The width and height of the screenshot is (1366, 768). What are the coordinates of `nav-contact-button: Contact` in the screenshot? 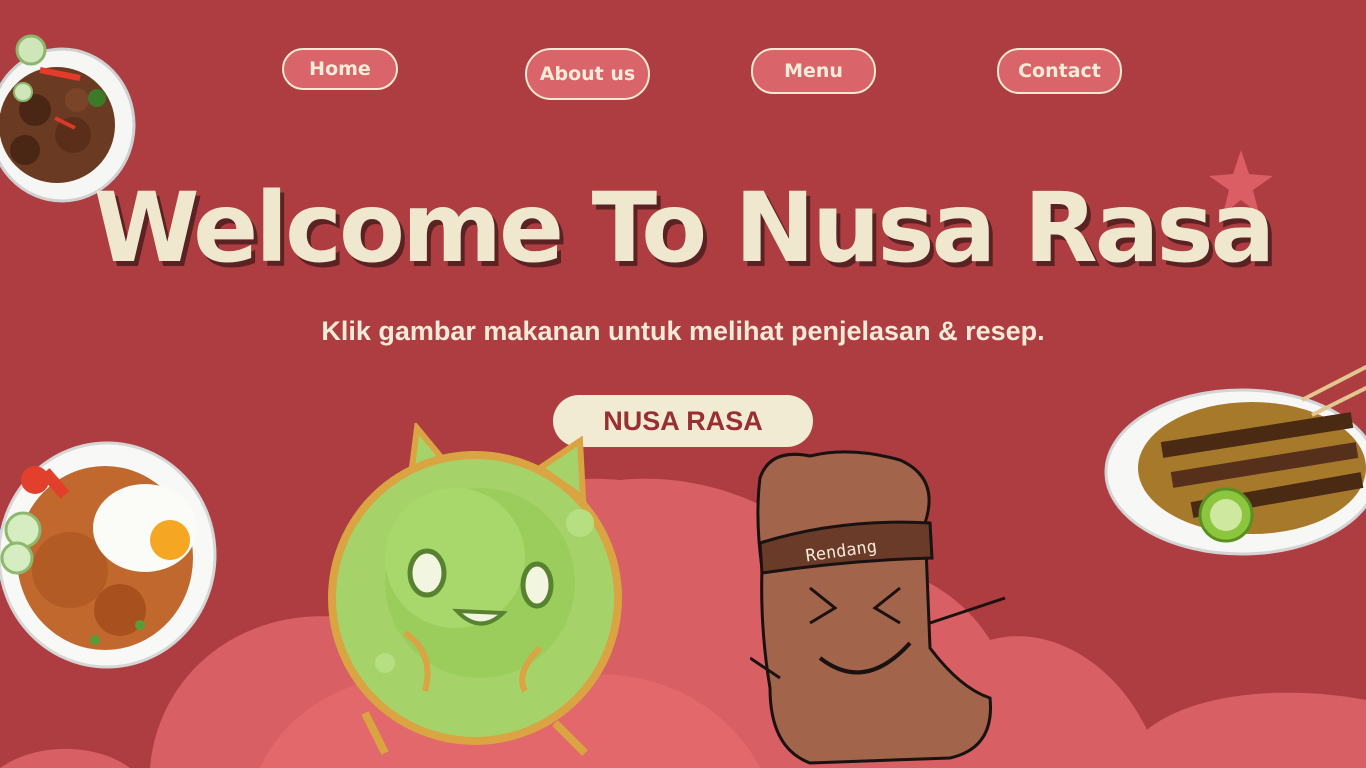 It's located at (1059, 71).